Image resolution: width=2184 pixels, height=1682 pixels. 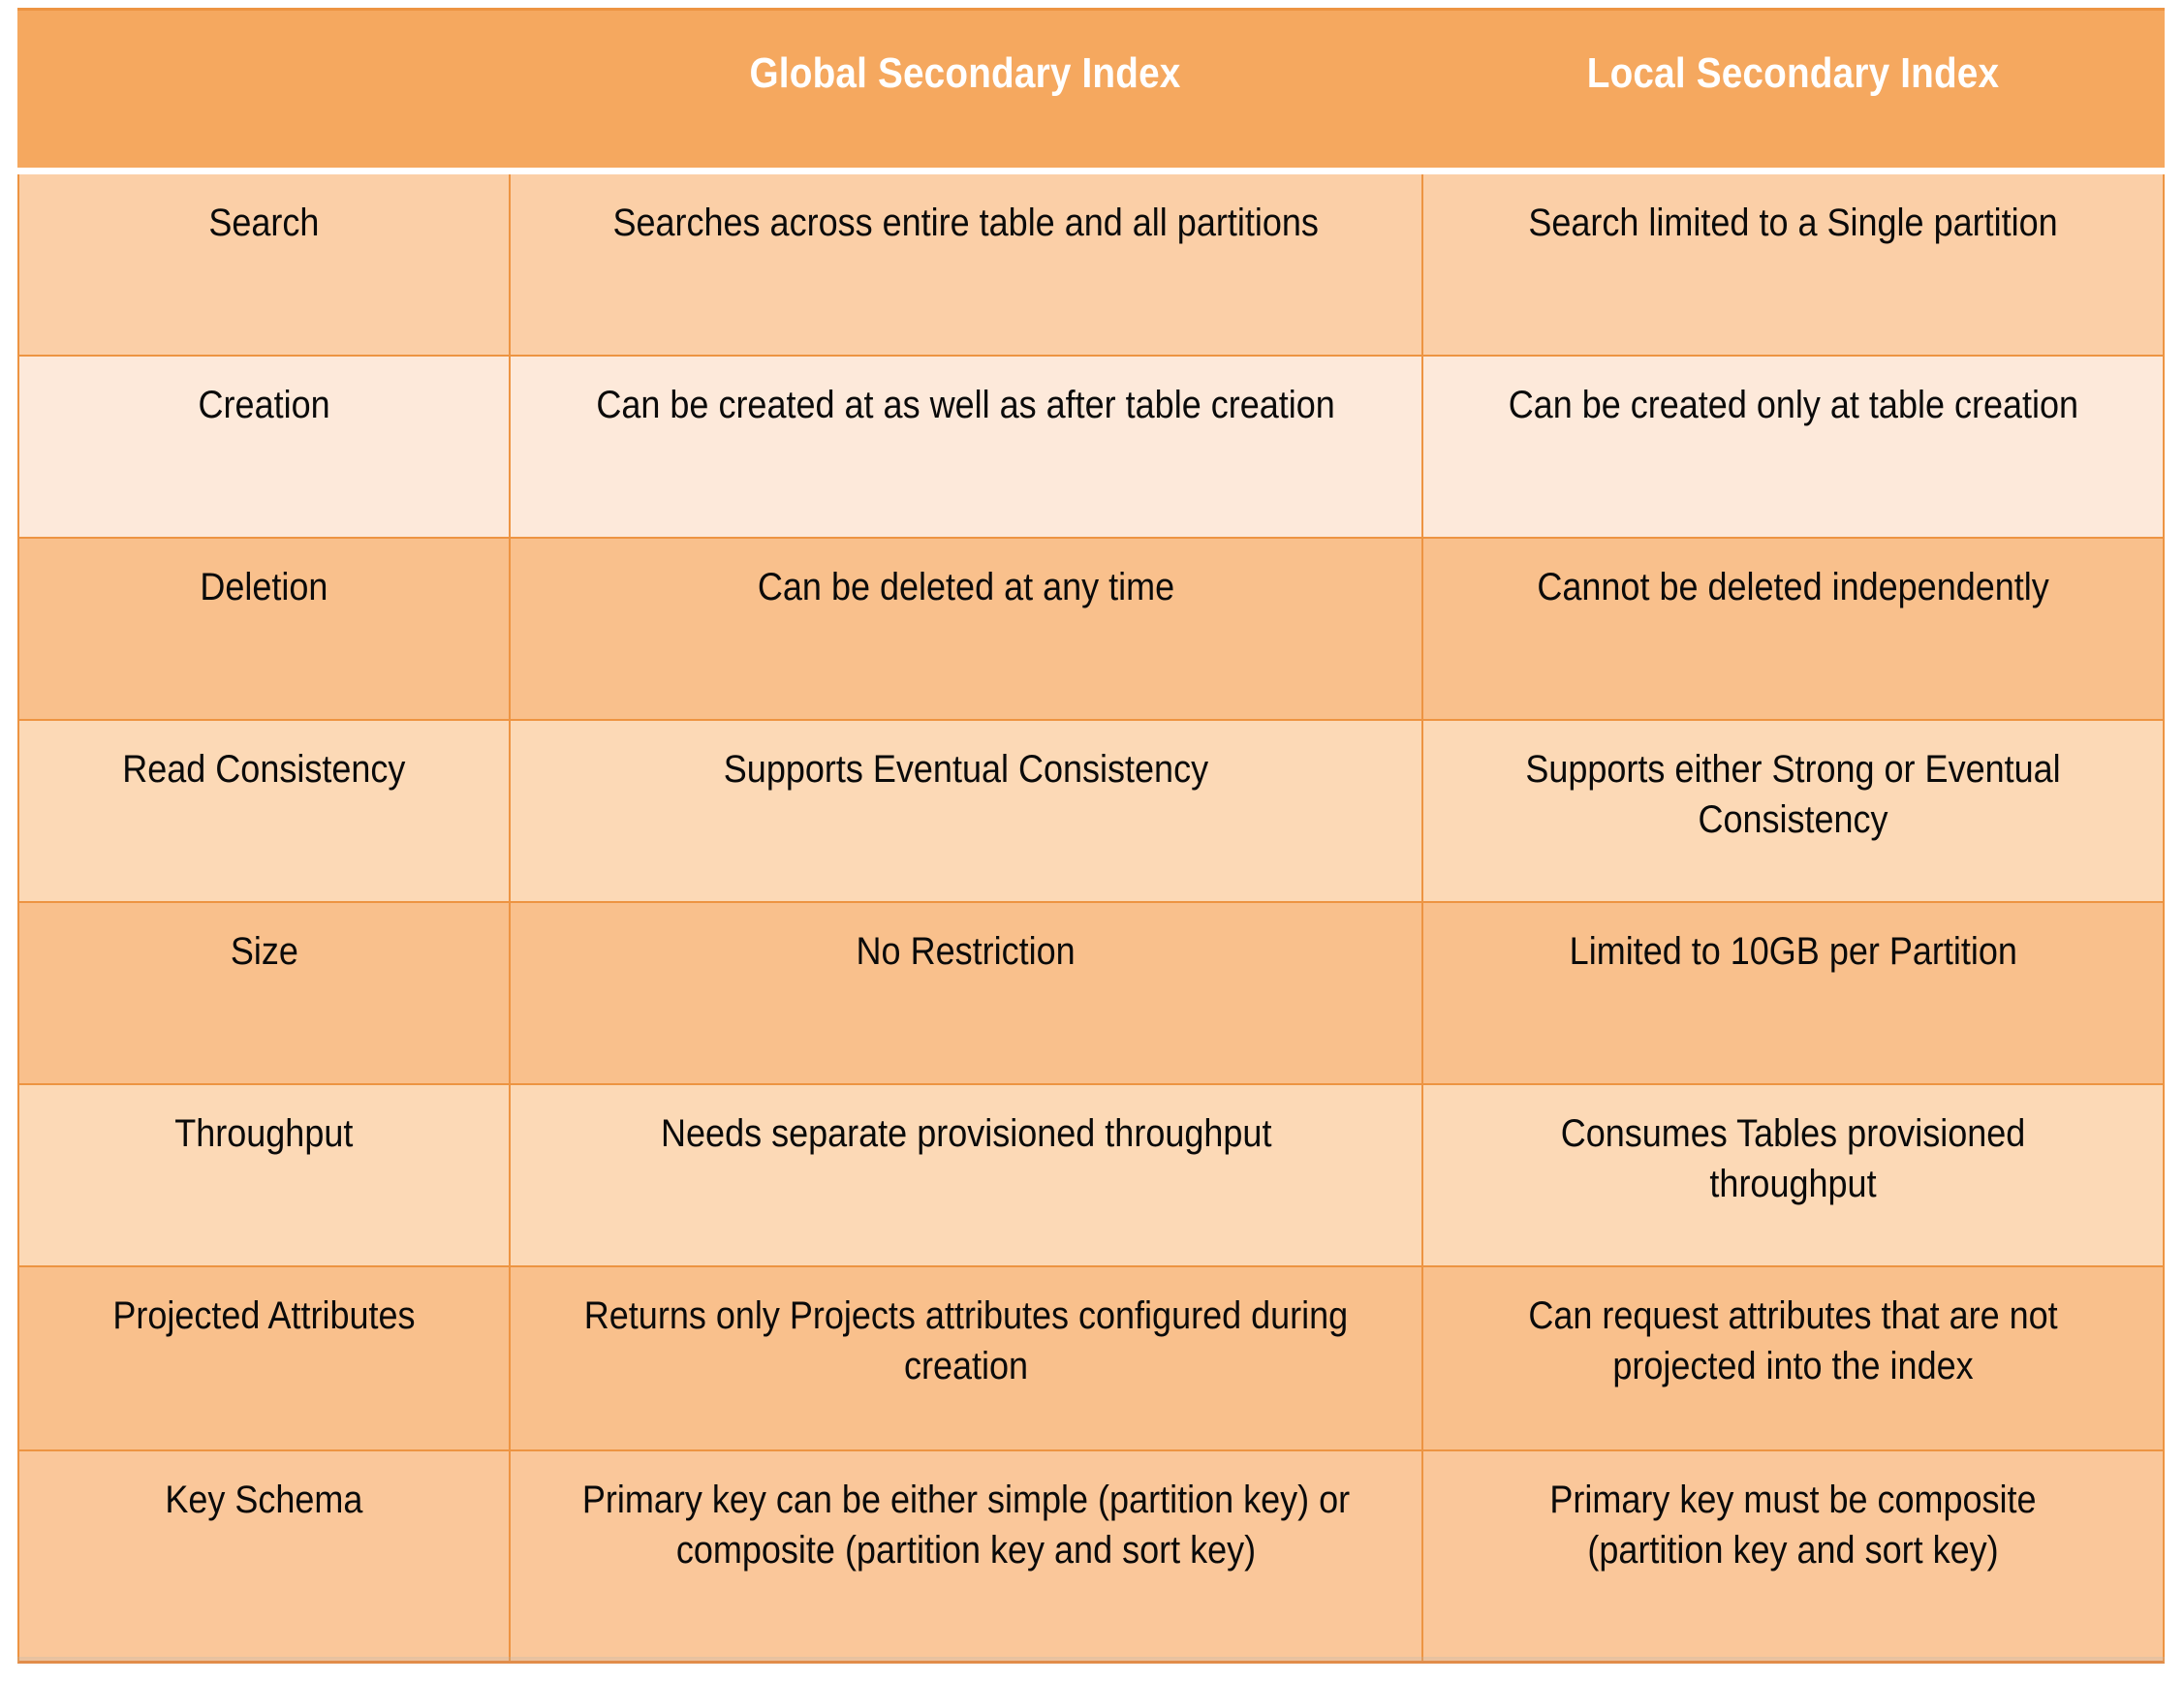 What do you see at coordinates (966, 1133) in the screenshot?
I see `cell-text: Needs separate provisioned throughput` at bounding box center [966, 1133].